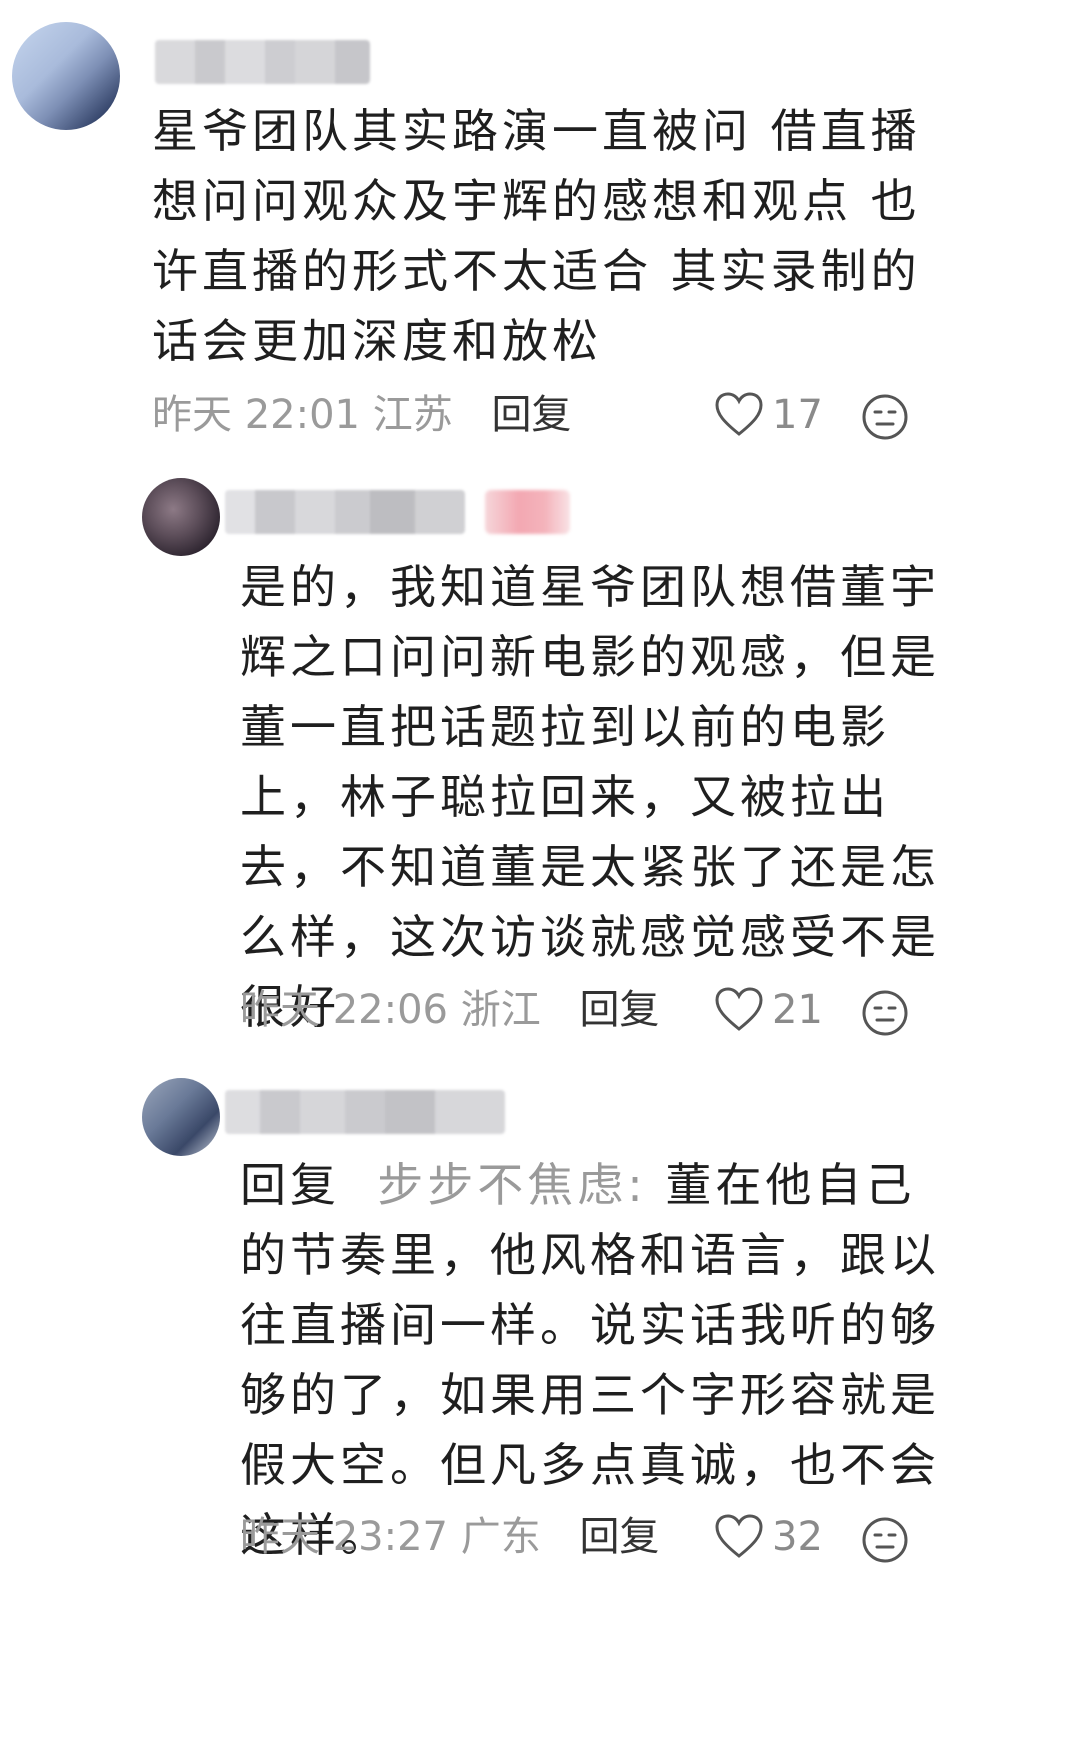 The image size is (1080, 1757). Describe the element at coordinates (768, 1537) in the screenshot. I see `like-button: 32` at that location.